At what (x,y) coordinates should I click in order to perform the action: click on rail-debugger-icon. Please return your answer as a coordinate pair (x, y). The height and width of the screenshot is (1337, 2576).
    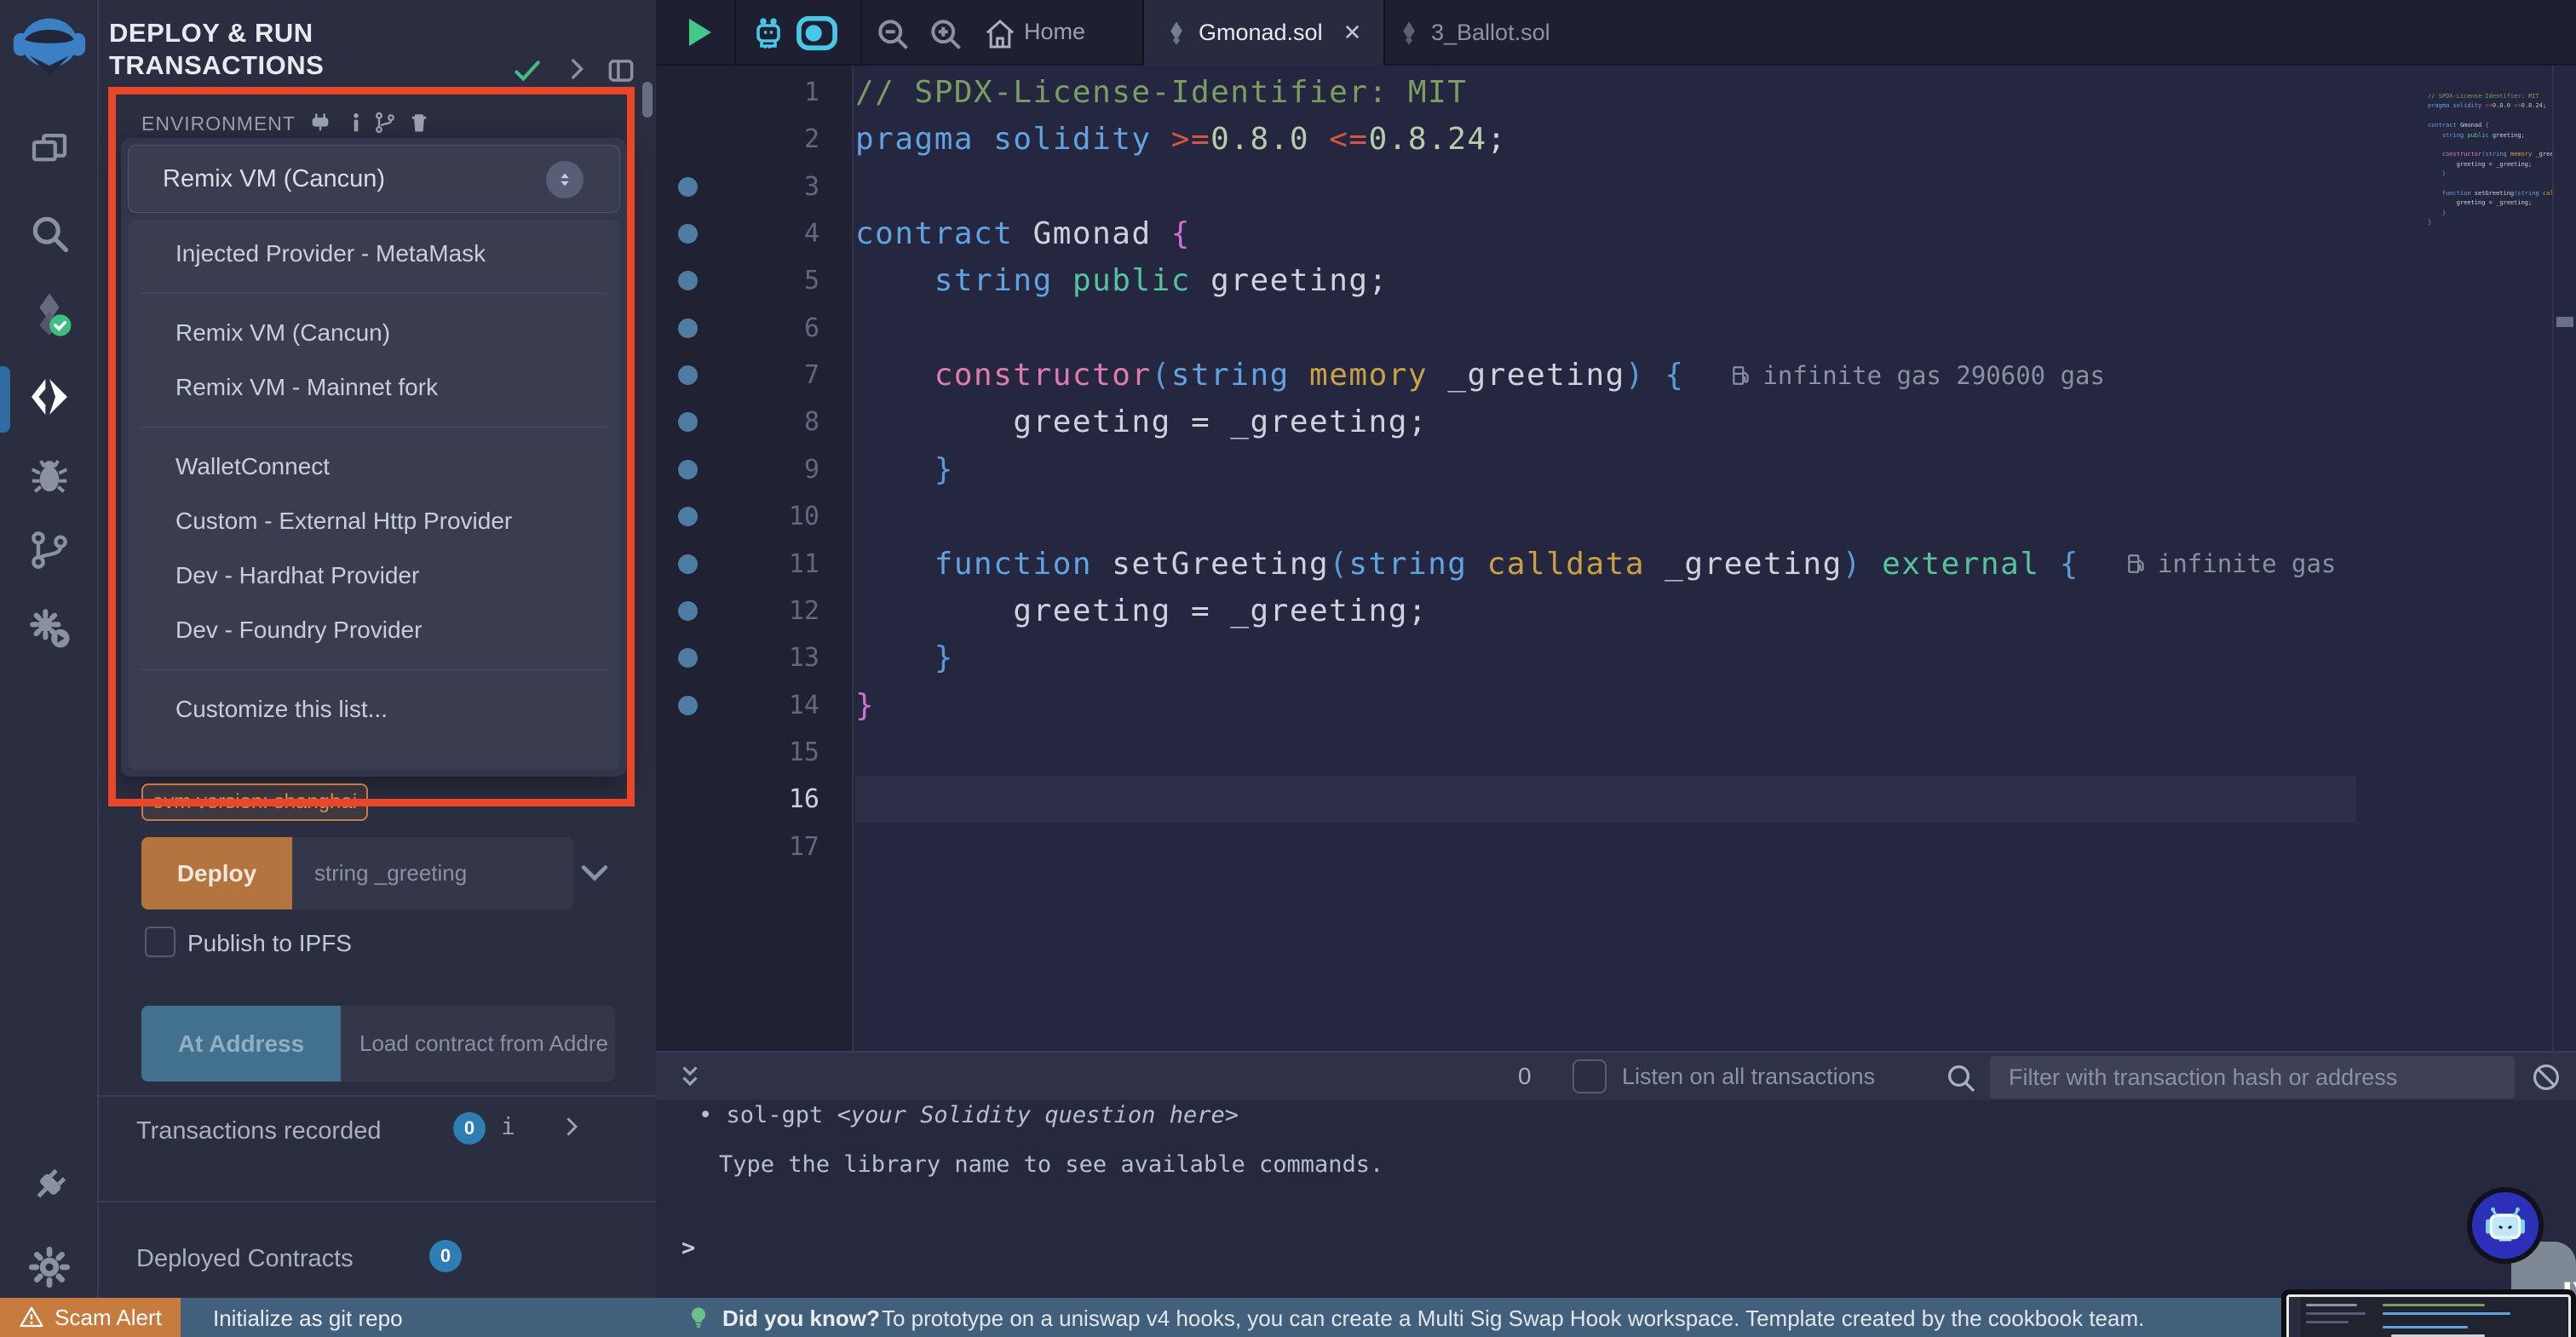
    Looking at the image, I should click on (50, 475).